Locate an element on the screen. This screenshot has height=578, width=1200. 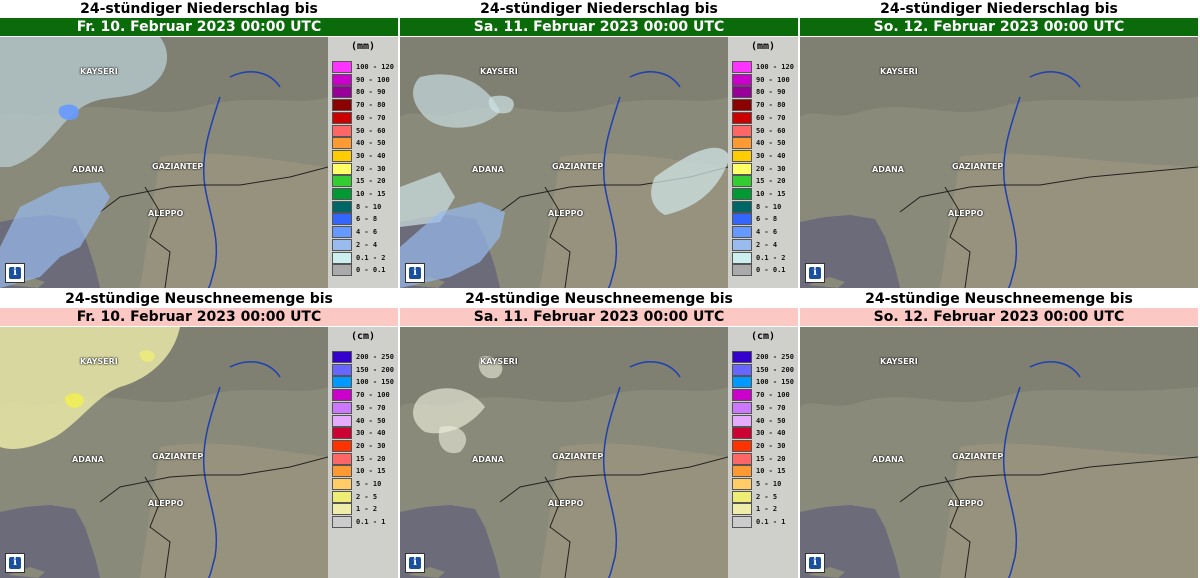
legend-row: 70 - 100 is located at coordinates (764, 395).